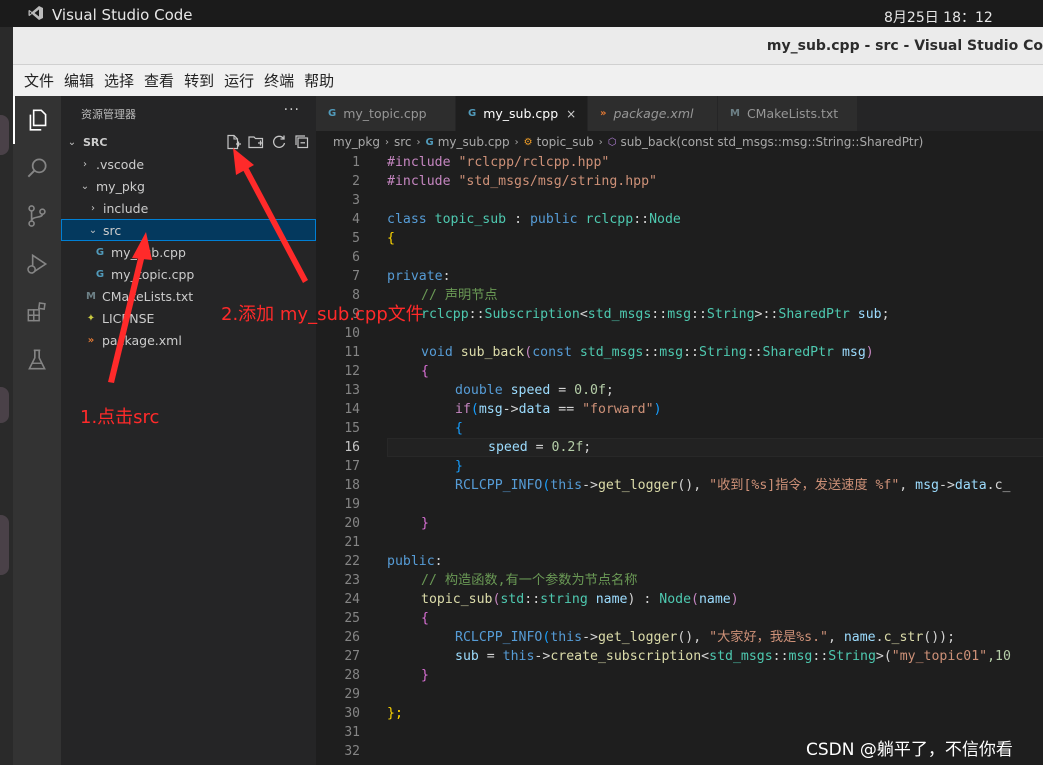  What do you see at coordinates (128, 318) in the screenshot?
I see `tree-item-label: LICENSE` at bounding box center [128, 318].